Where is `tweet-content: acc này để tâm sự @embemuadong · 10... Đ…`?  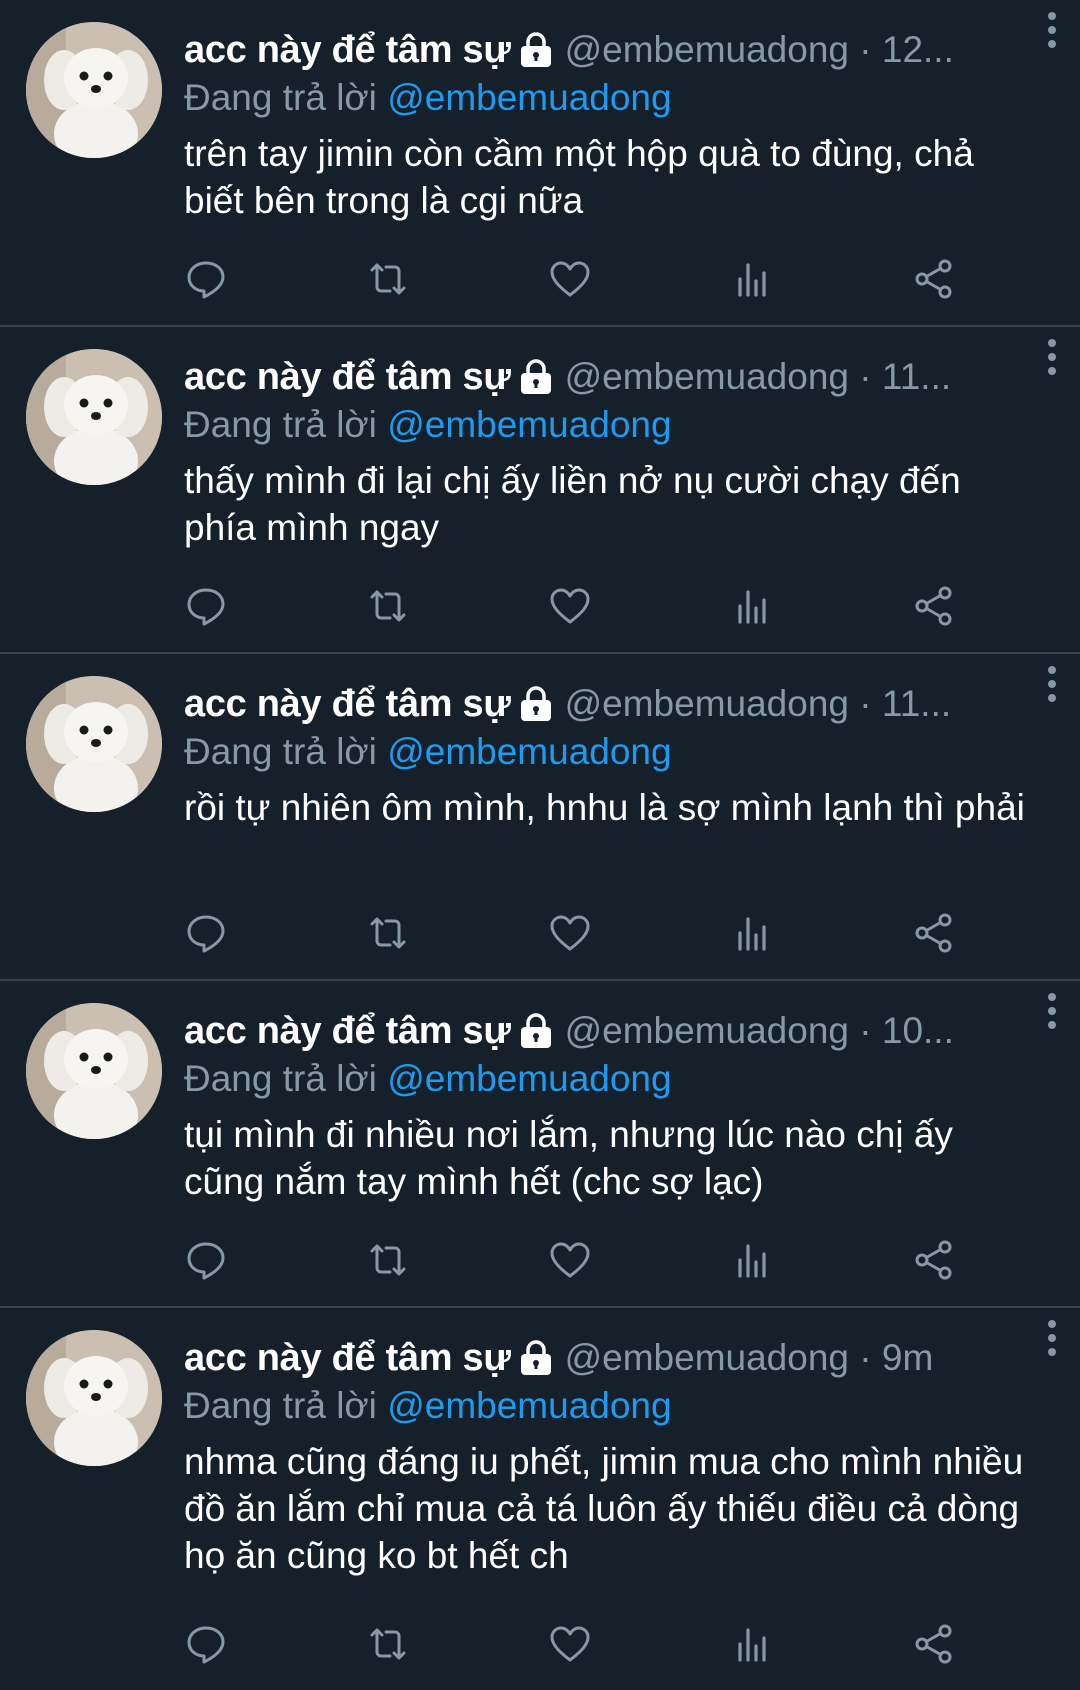
tweet-content: acc này để tâm sự @embemuadong · 10... Đ… is located at coordinates (620, 1105).